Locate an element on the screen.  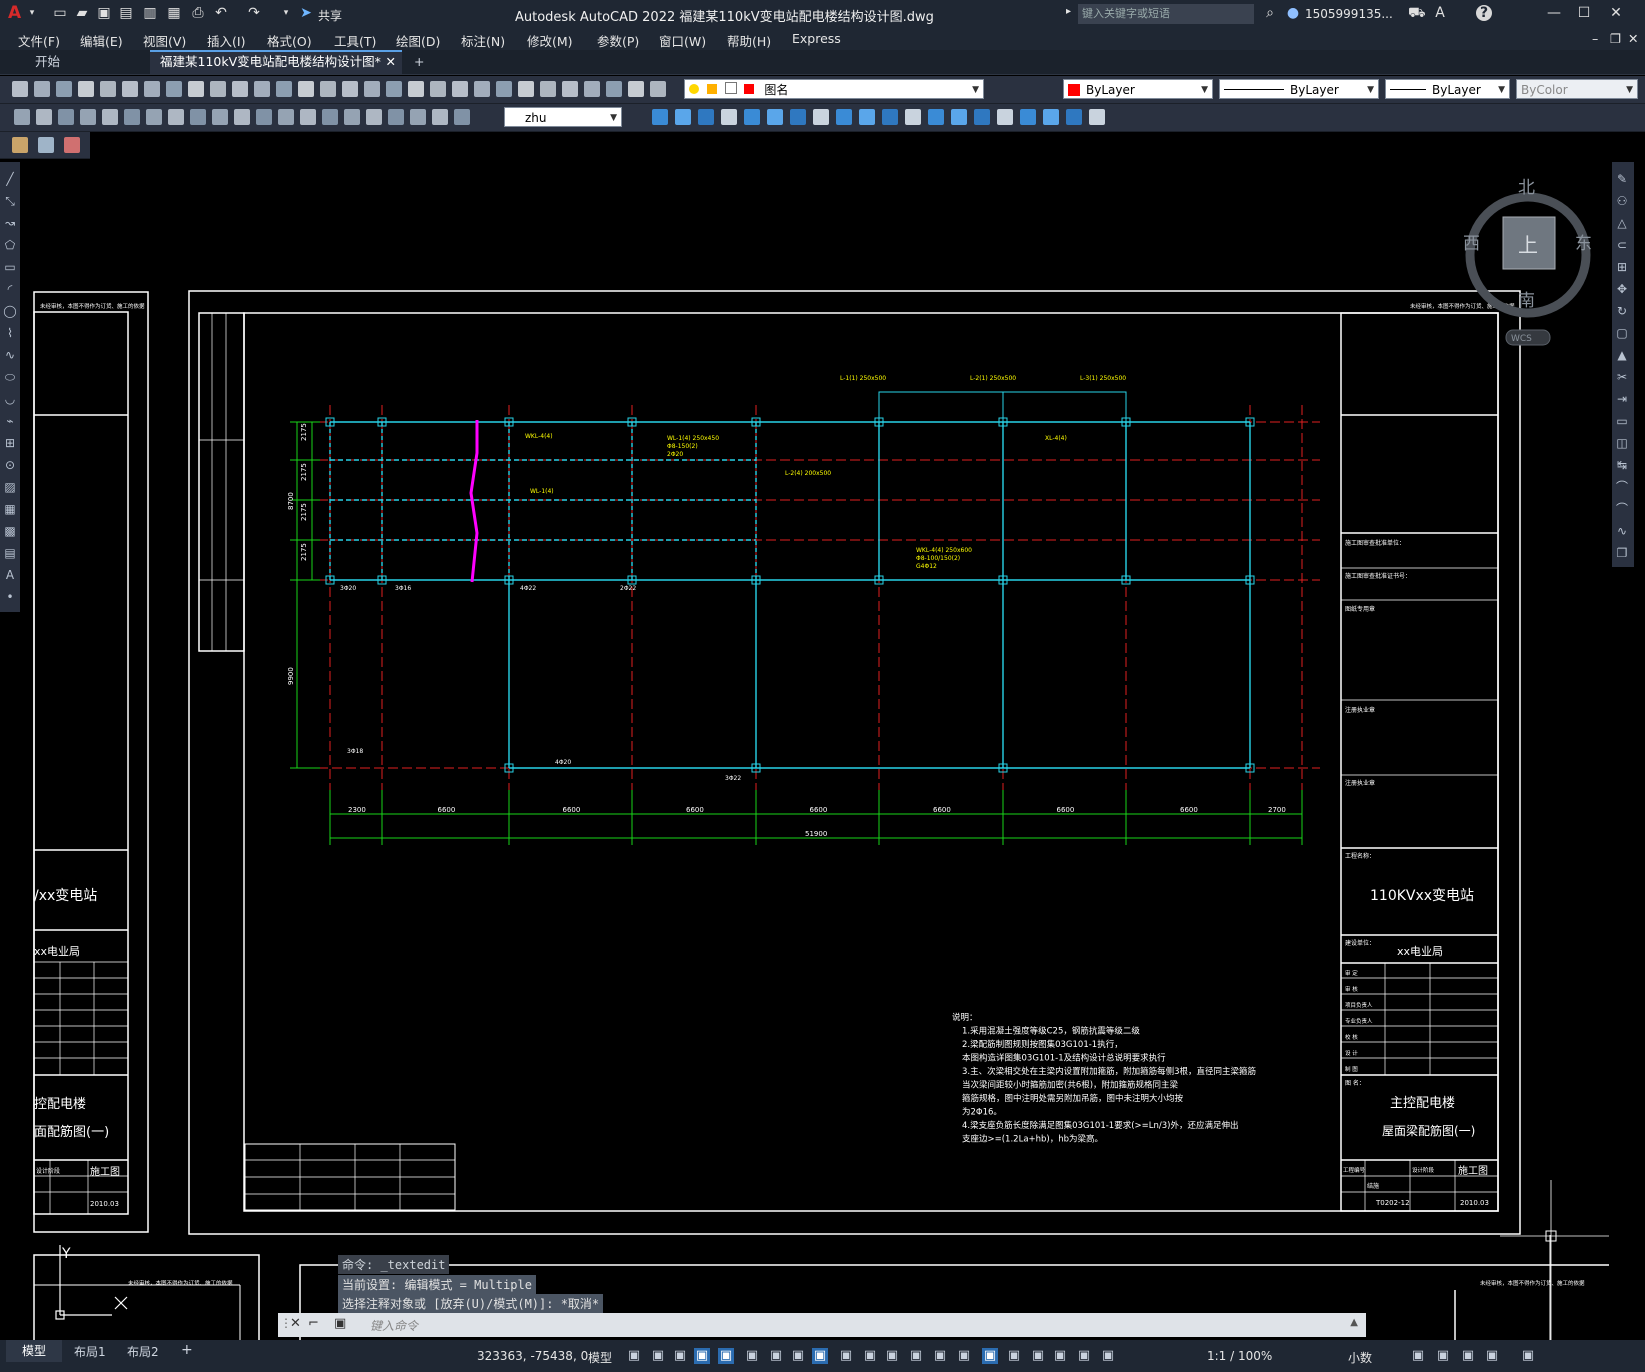
draw-tool-17-icon: ▩ is located at coordinates (10, 531).